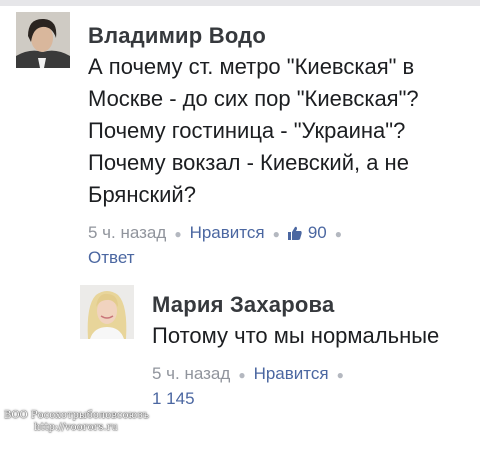  What do you see at coordinates (302, 386) in the screenshot?
I see `comment-actions: 5 ч. назад ● Нравится ● 1 145` at bounding box center [302, 386].